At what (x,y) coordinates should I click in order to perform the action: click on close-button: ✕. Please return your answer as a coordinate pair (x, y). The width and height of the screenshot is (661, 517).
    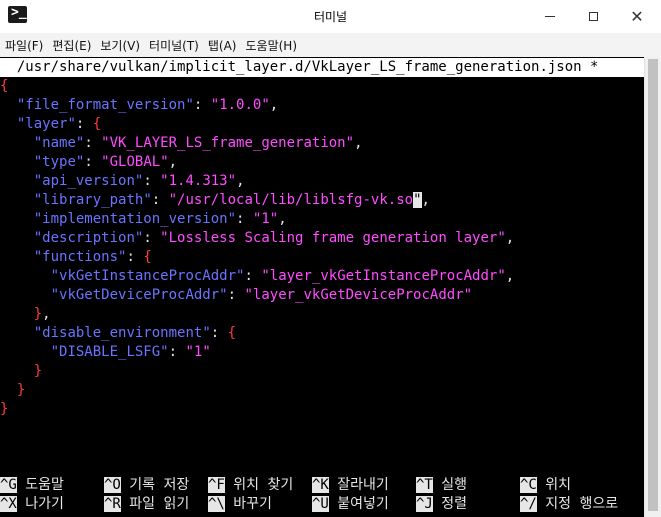
    Looking at the image, I should click on (637, 16).